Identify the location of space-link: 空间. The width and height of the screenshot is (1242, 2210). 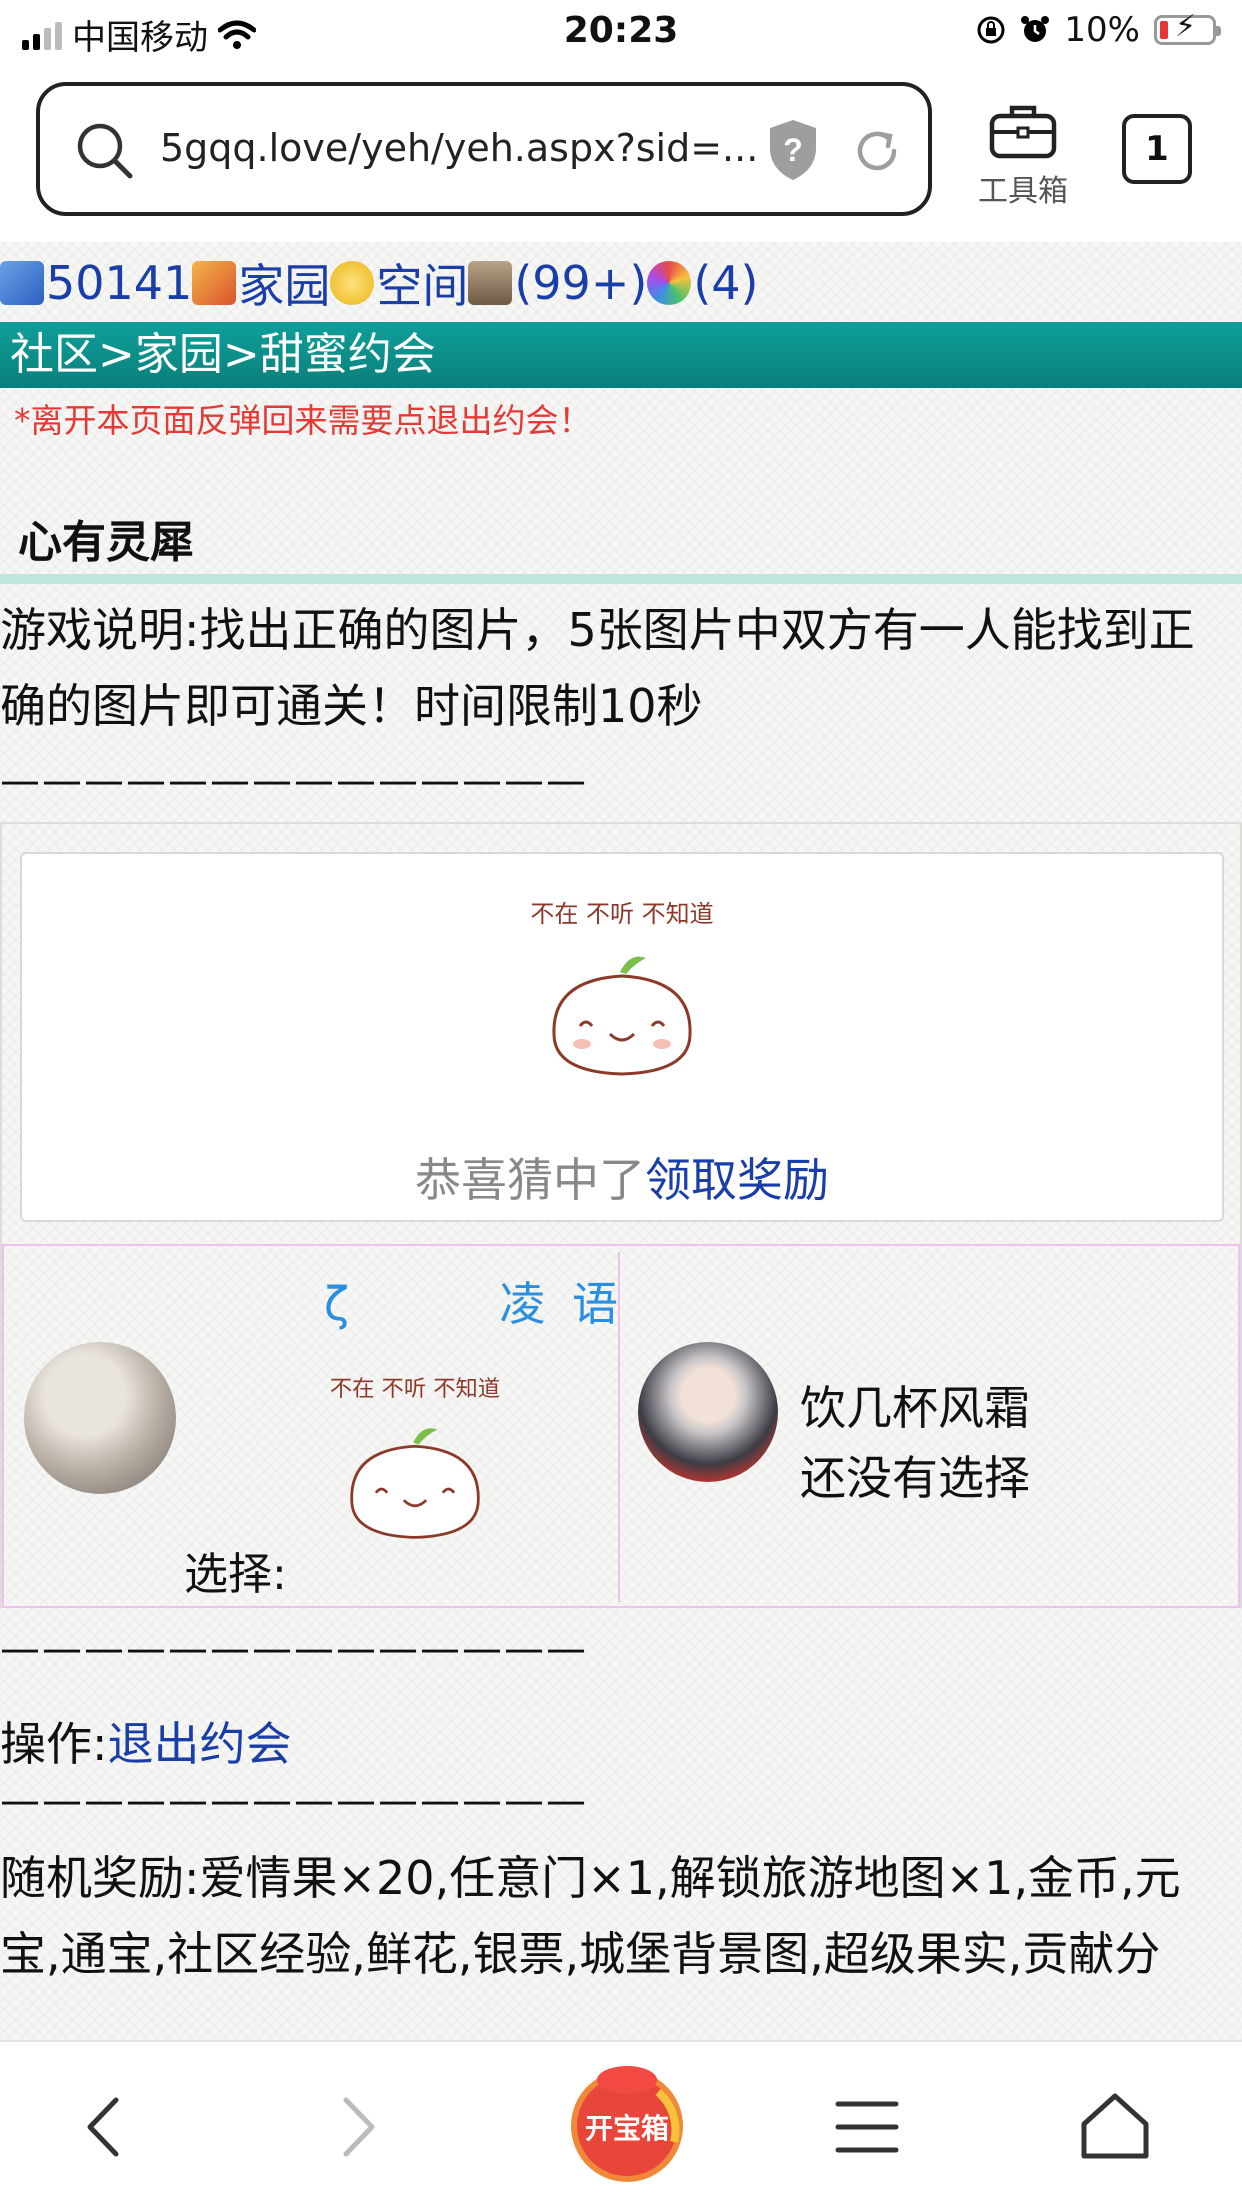
(422, 283).